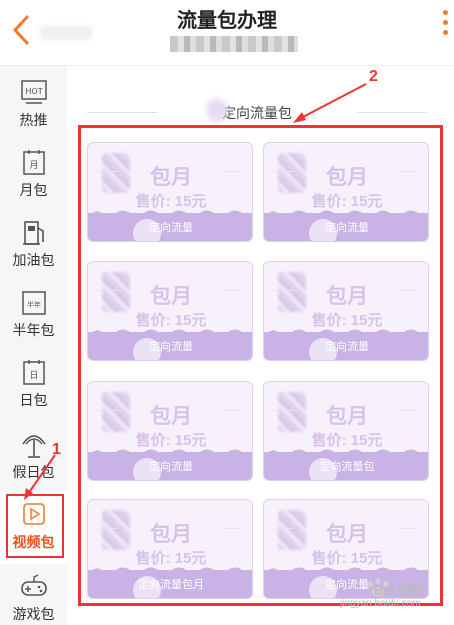 The image size is (454, 625). I want to click on sidebar-item-label: 日包, so click(33, 400).